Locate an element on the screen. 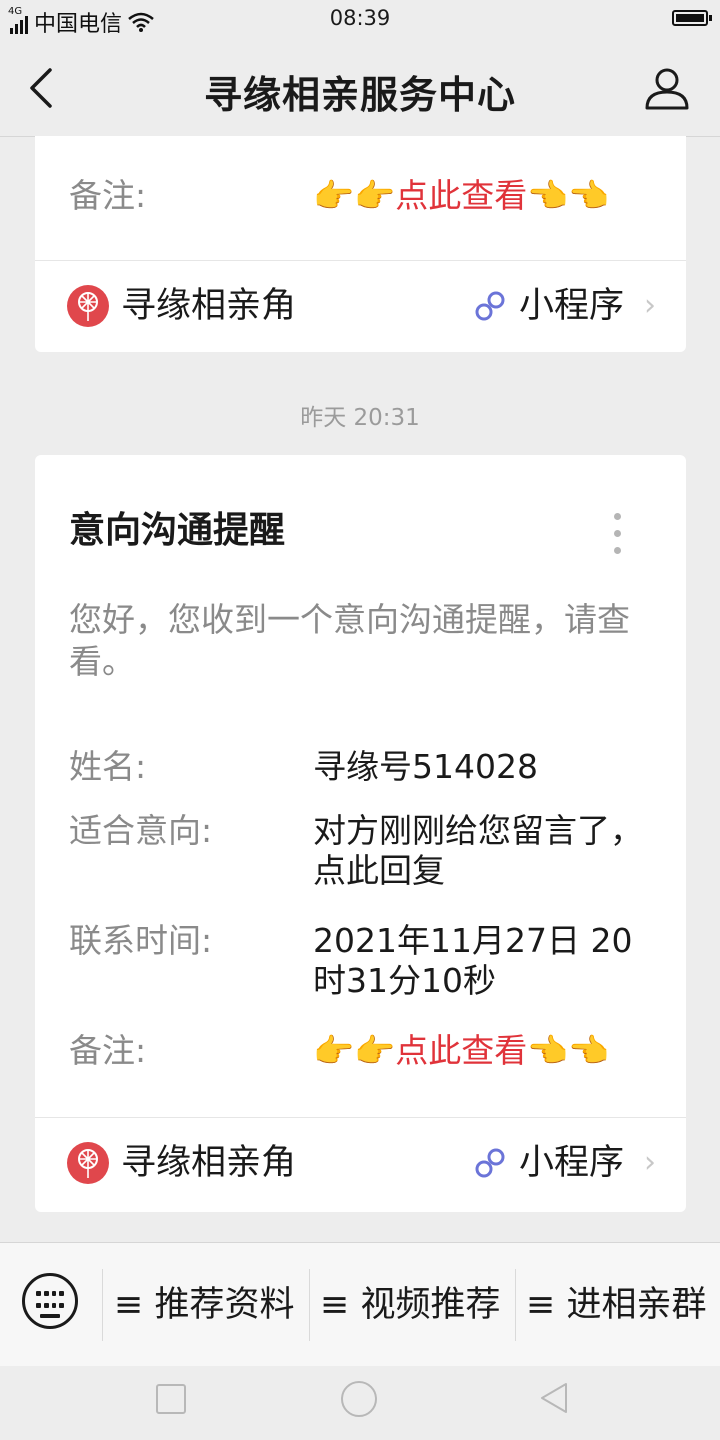 This screenshot has width=720, height=1440. template-message-card: 备注: 👉👉点此查看👈👈 寻缘相亲角 小程序 › is located at coordinates (360, 244).